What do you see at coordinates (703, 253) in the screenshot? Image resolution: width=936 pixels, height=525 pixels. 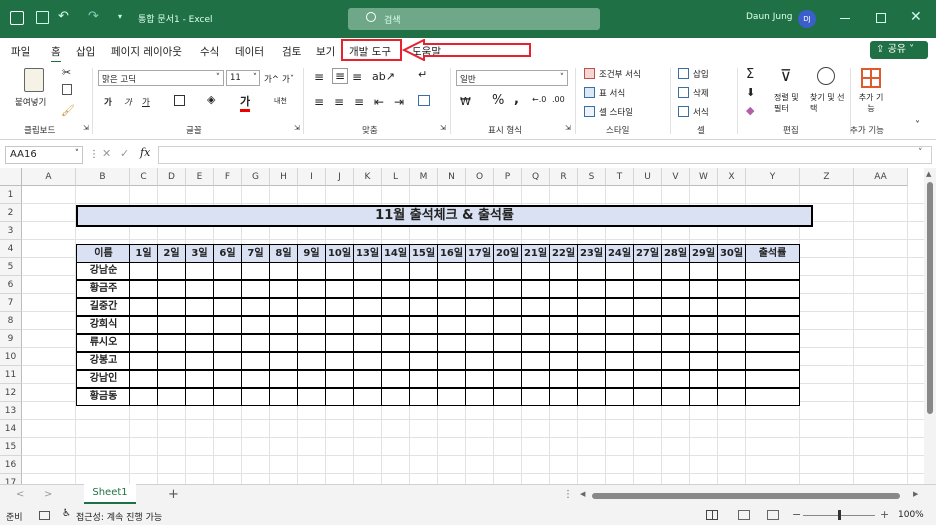 I see `header-date-cell: 29일` at bounding box center [703, 253].